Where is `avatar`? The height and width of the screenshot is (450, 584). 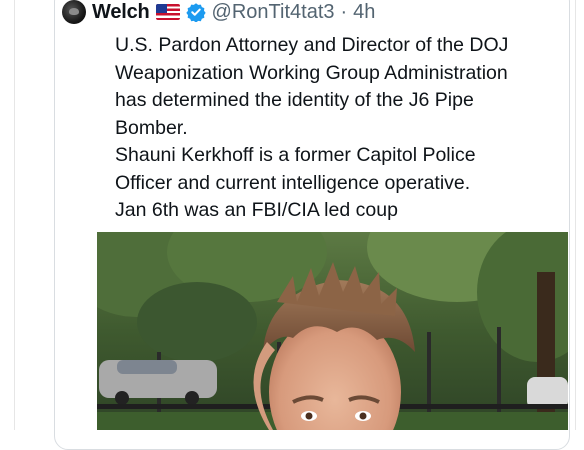 avatar is located at coordinates (74, 12).